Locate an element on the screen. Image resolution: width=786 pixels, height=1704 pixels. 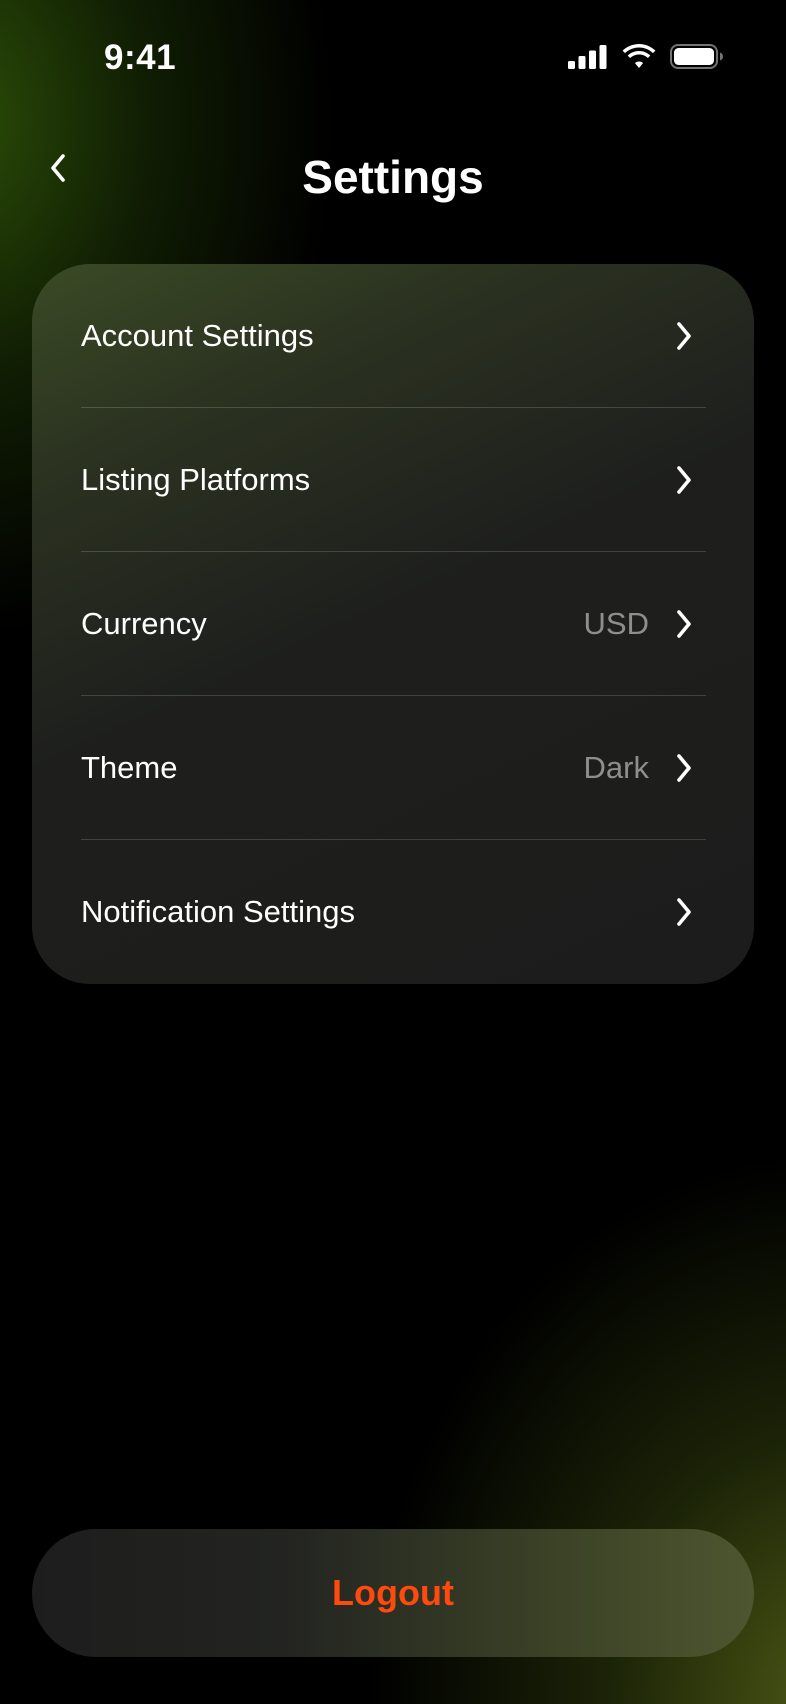
logout-label: Logout is located at coordinates (393, 1592).